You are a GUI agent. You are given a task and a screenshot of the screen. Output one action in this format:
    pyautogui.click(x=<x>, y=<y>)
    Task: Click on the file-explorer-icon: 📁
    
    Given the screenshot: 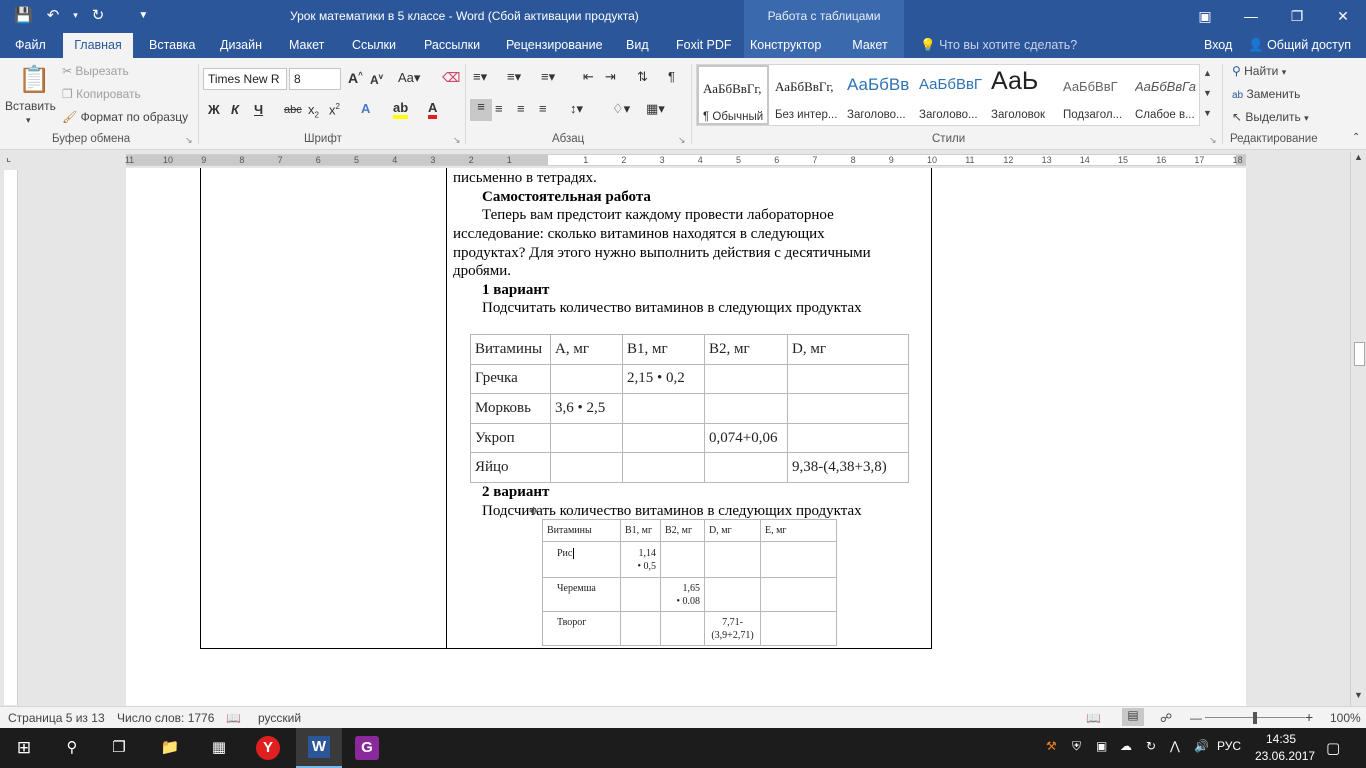 What is the action you would take?
    pyautogui.click(x=170, y=748)
    